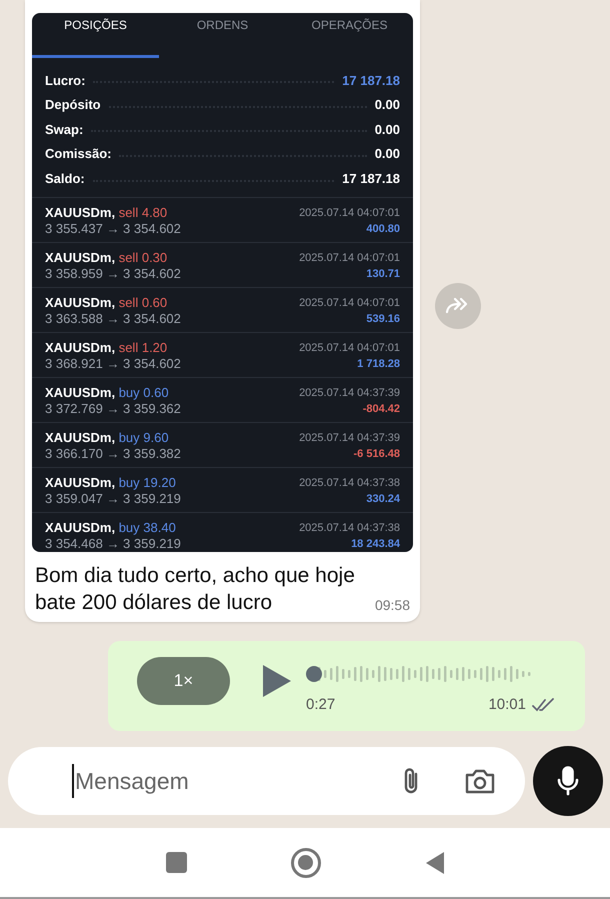  Describe the element at coordinates (113, 274) in the screenshot. I see `trade-prices: 3 358.959 → 3 354.602` at that location.